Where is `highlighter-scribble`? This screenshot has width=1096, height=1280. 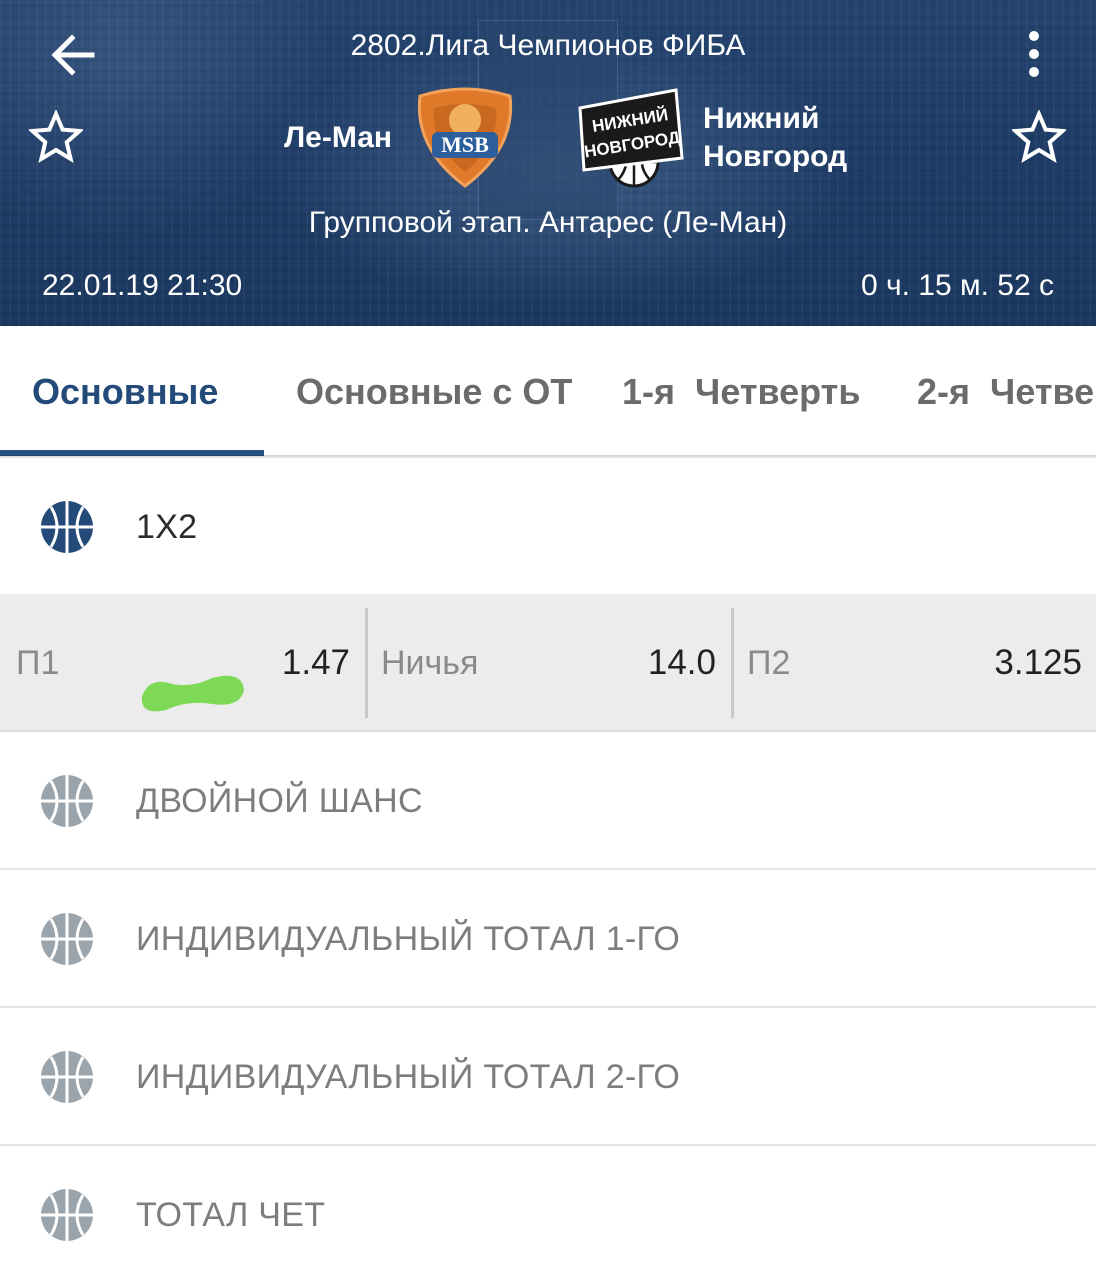 highlighter-scribble is located at coordinates (192, 693).